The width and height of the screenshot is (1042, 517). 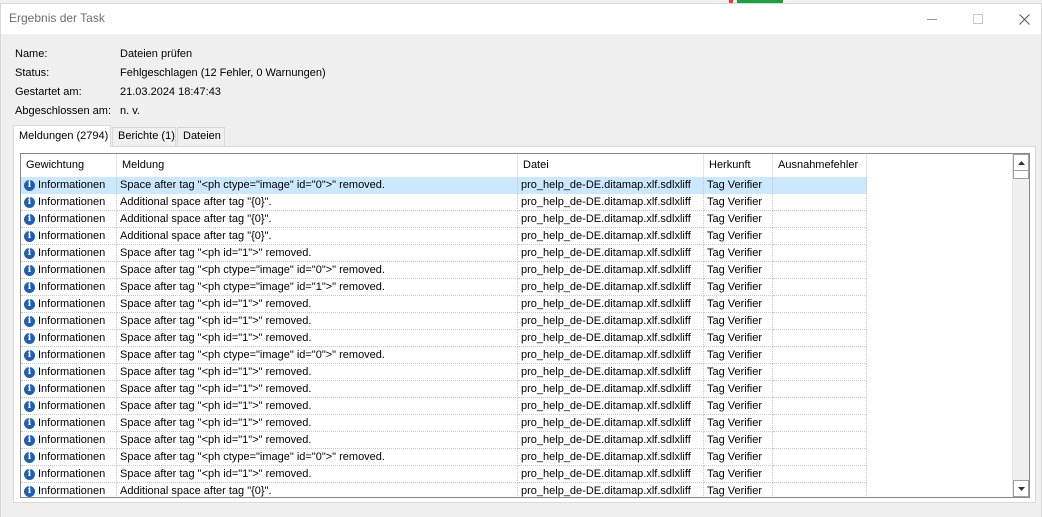 What do you see at coordinates (1021, 174) in the screenshot?
I see `scroll-thumb` at bounding box center [1021, 174].